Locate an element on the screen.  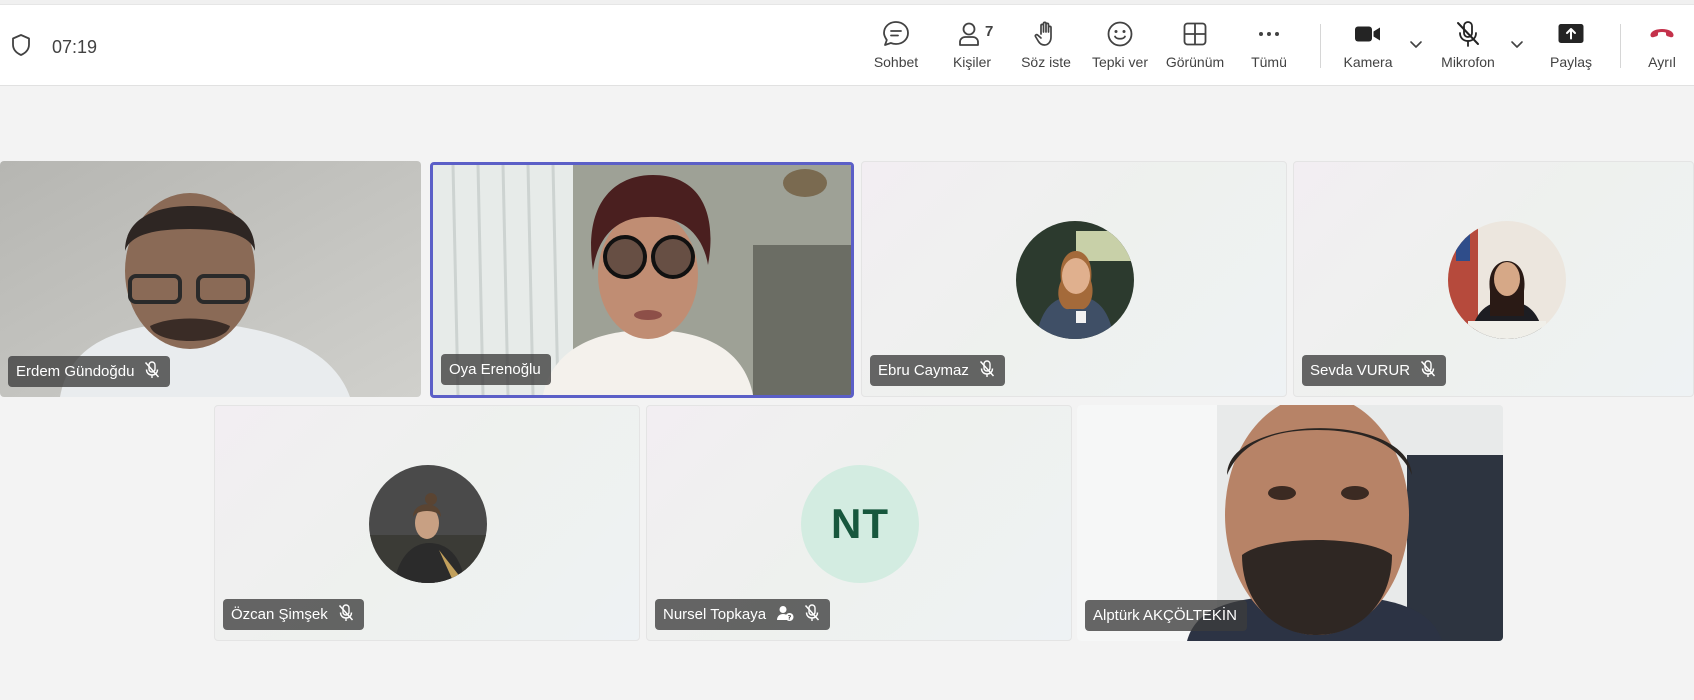
camera-button: Kamera is located at coordinates (1368, 46).